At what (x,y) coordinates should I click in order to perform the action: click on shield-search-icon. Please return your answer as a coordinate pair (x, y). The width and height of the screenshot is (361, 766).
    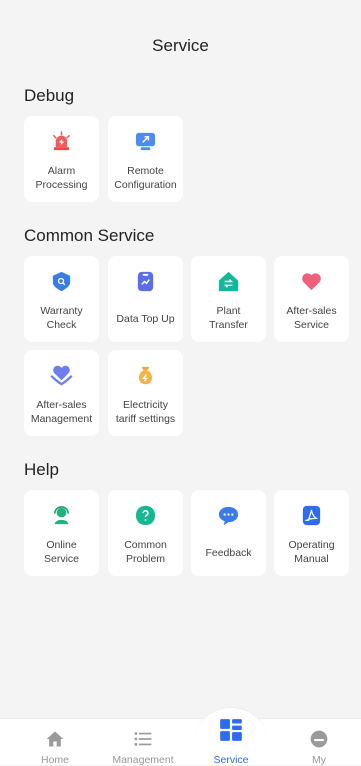
    Looking at the image, I should click on (61, 281).